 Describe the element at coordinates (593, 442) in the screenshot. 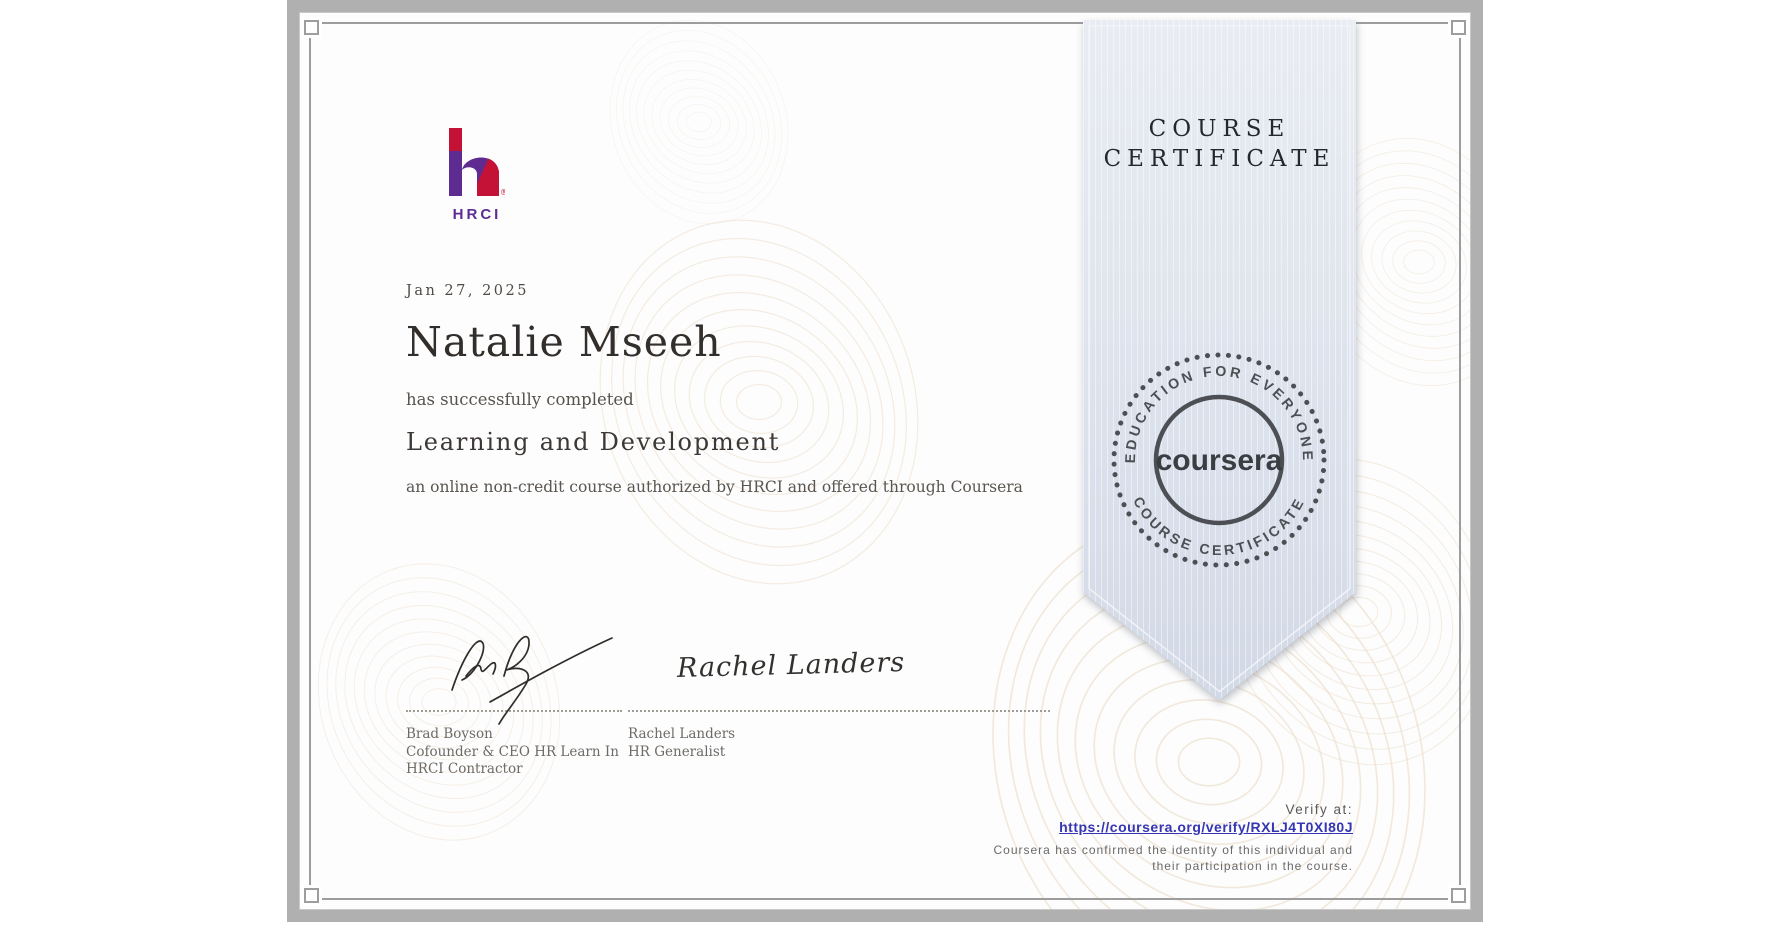

I see `course-title: Learning and Development` at that location.